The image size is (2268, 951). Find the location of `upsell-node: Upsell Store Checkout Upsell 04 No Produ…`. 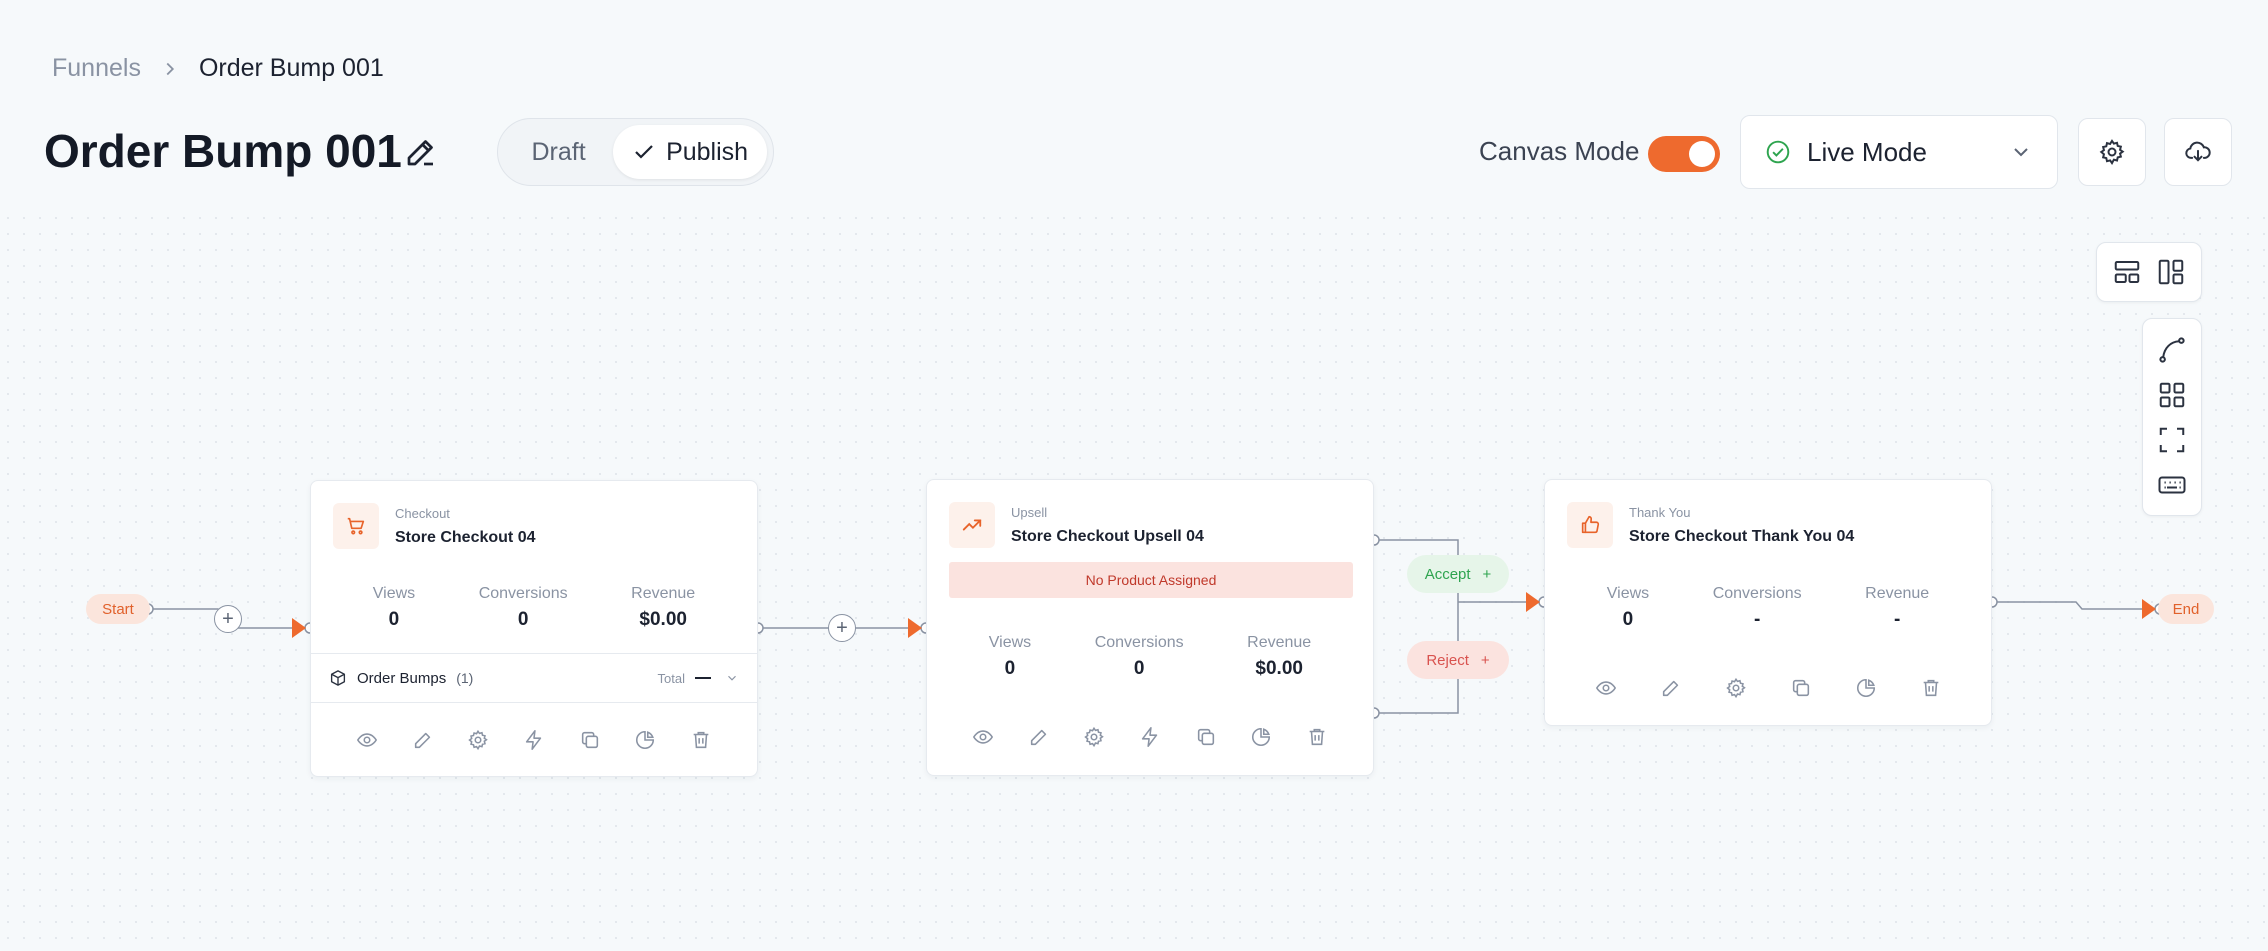

upsell-node: Upsell Store Checkout Upsell 04 No Produ… is located at coordinates (1150, 627).